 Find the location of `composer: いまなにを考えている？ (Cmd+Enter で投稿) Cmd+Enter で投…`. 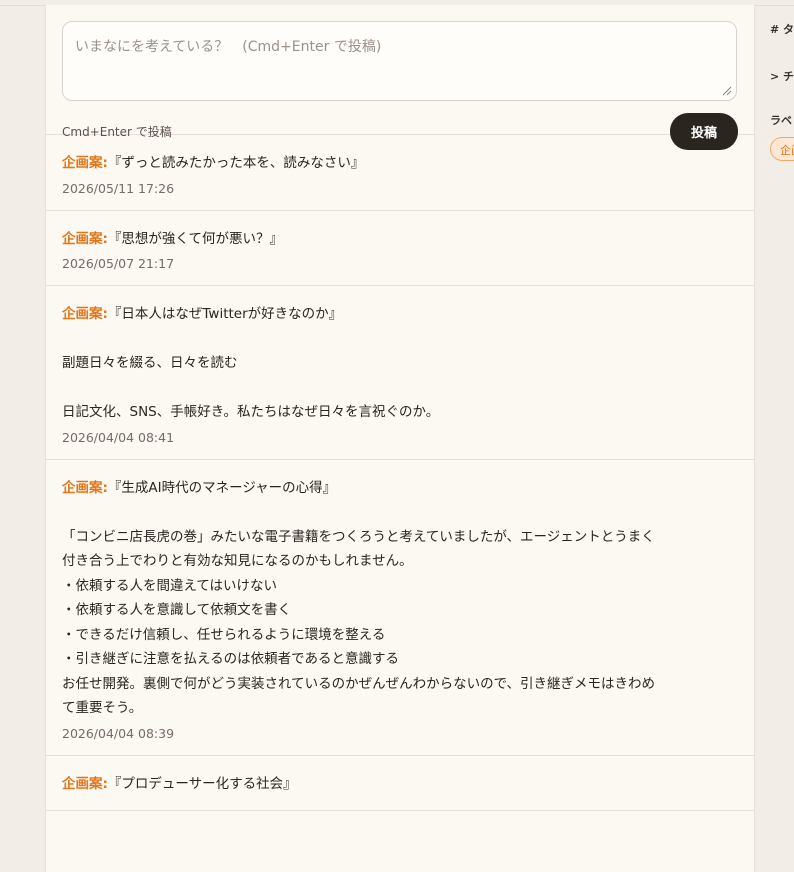

composer: いまなにを考えている？ (Cmd+Enter で投稿) Cmd+Enter で投… is located at coordinates (400, 77).